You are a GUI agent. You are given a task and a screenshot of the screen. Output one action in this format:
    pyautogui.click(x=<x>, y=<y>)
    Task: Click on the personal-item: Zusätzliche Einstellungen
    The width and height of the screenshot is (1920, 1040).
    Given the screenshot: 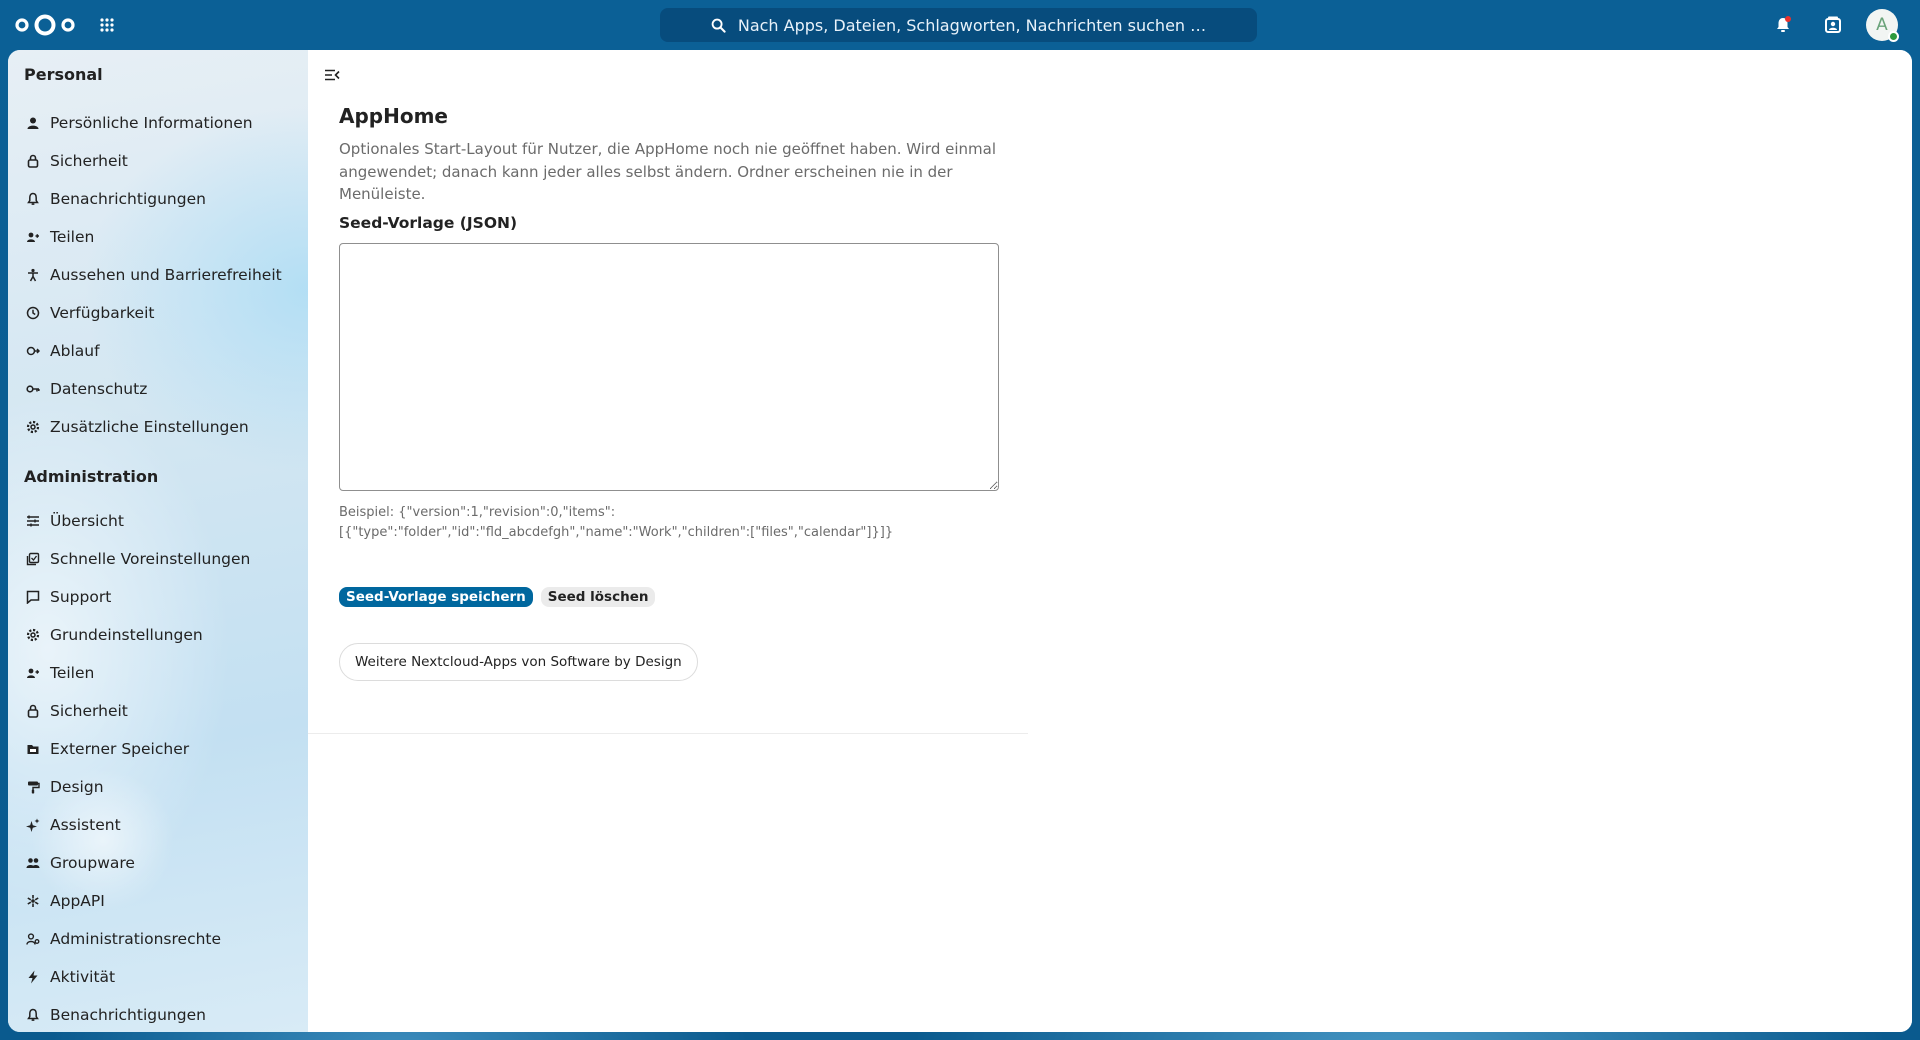 What is the action you would take?
    pyautogui.click(x=158, y=427)
    